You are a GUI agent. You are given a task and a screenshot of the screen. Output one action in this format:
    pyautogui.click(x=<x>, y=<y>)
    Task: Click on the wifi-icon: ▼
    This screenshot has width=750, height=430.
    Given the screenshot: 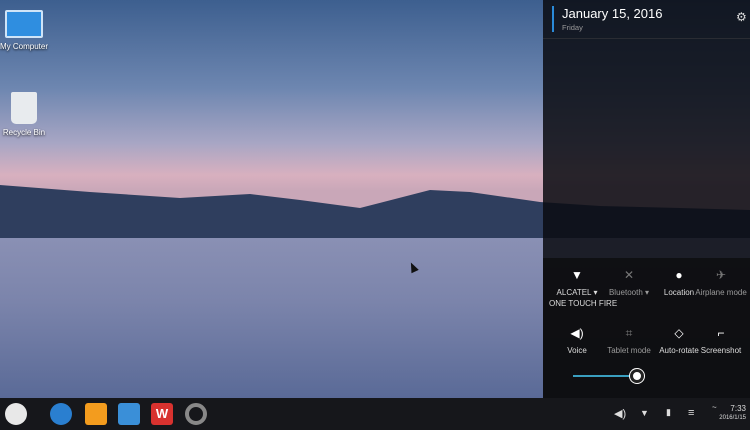 What is the action you would take?
    pyautogui.click(x=577, y=275)
    